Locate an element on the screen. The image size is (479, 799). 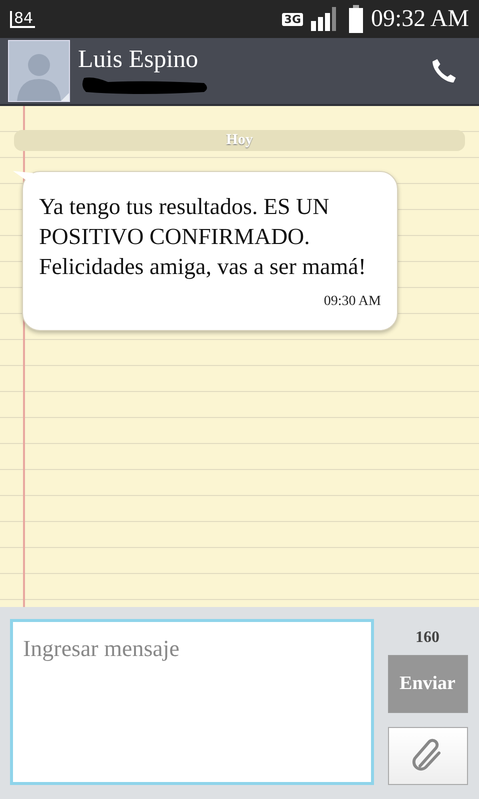
avatar-icon is located at coordinates (39, 71).